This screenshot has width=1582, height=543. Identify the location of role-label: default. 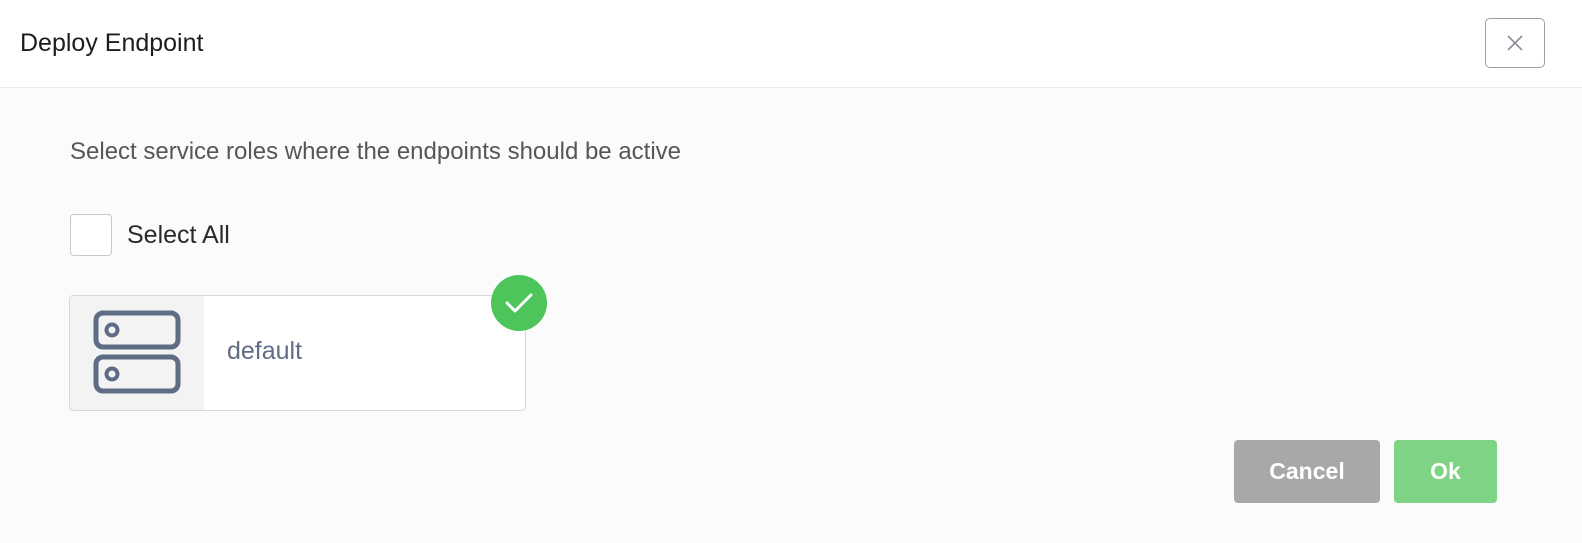
(265, 351).